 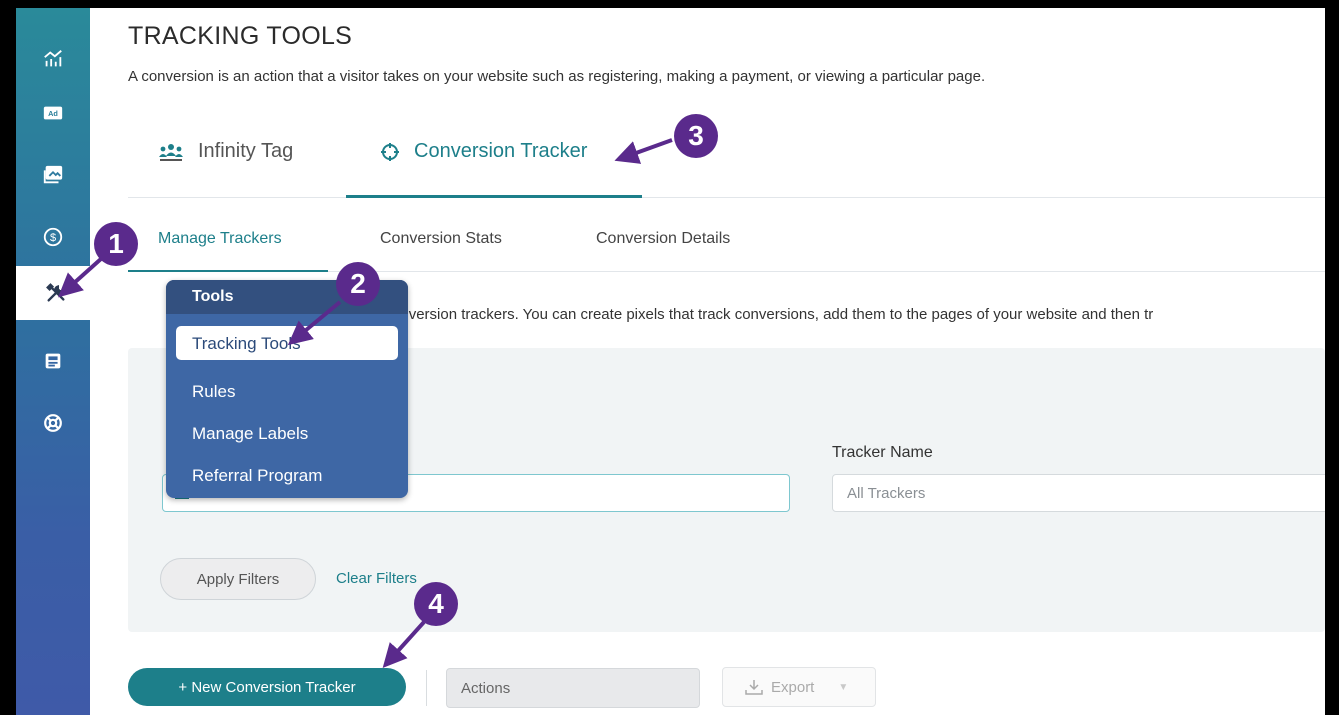 What do you see at coordinates (663, 239) in the screenshot?
I see `subtab-conversion-details: Conversion Details` at bounding box center [663, 239].